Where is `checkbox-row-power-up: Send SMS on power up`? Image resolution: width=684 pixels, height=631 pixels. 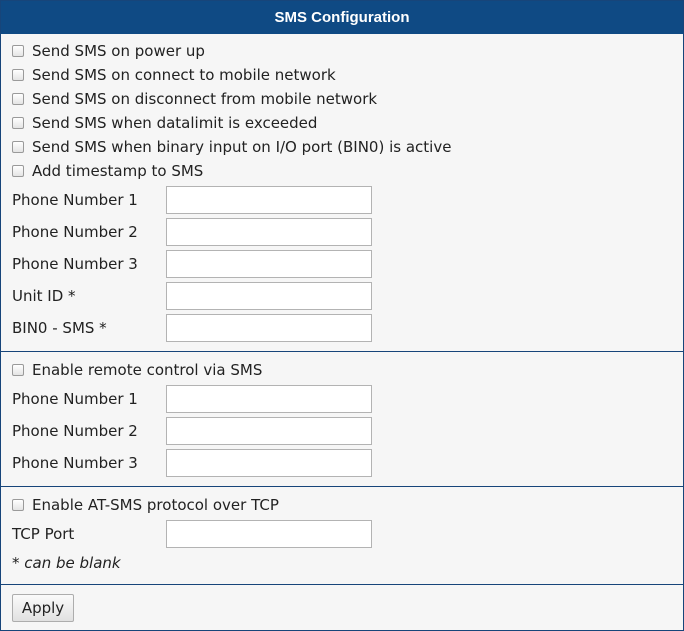
checkbox-row-power-up: Send SMS on power up is located at coordinates (108, 51).